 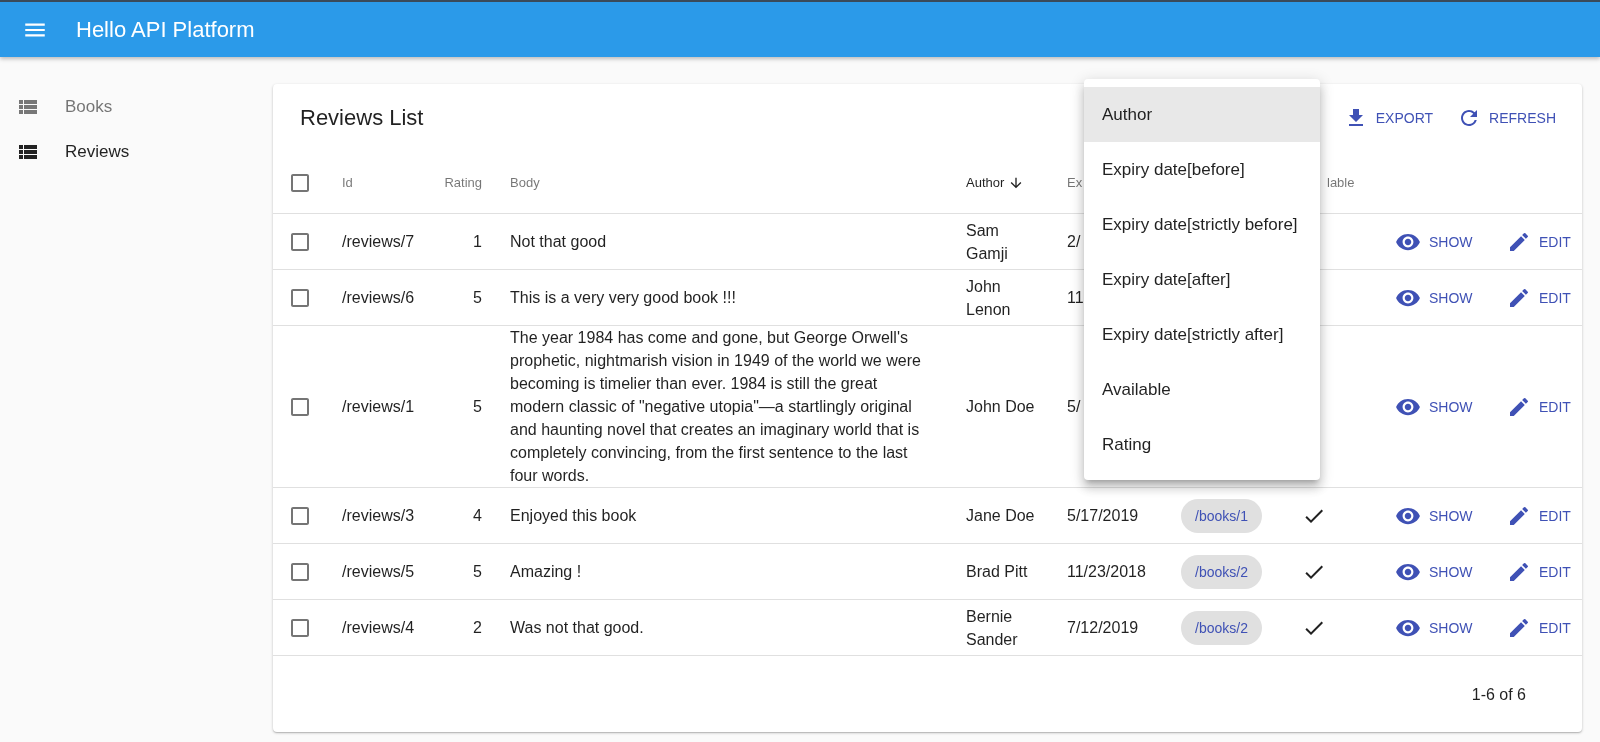 I want to click on body-cell-text: Amazing !, so click(x=546, y=572).